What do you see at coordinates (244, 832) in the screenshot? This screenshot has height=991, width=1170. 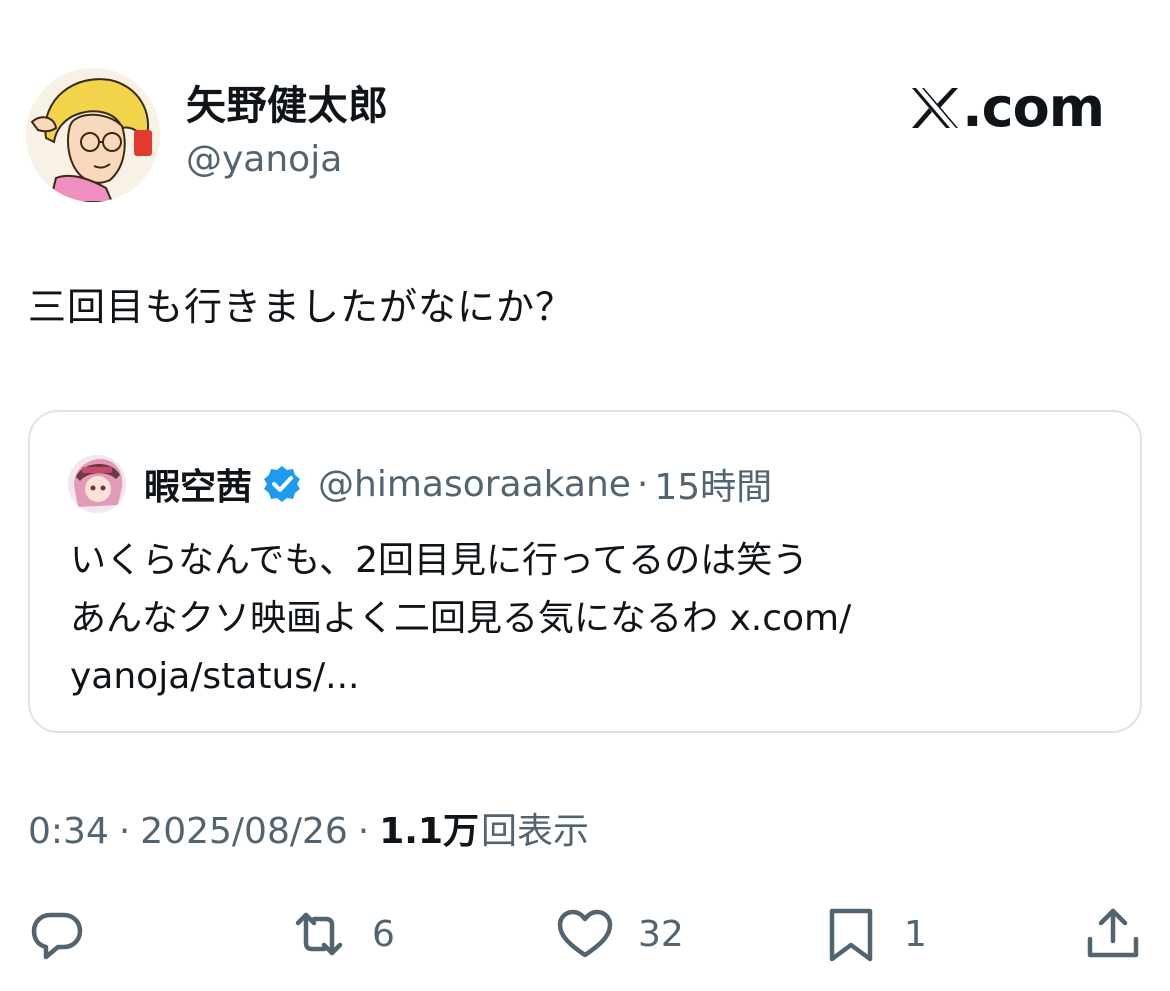 I see `tweet-date: 2025/08/26` at bounding box center [244, 832].